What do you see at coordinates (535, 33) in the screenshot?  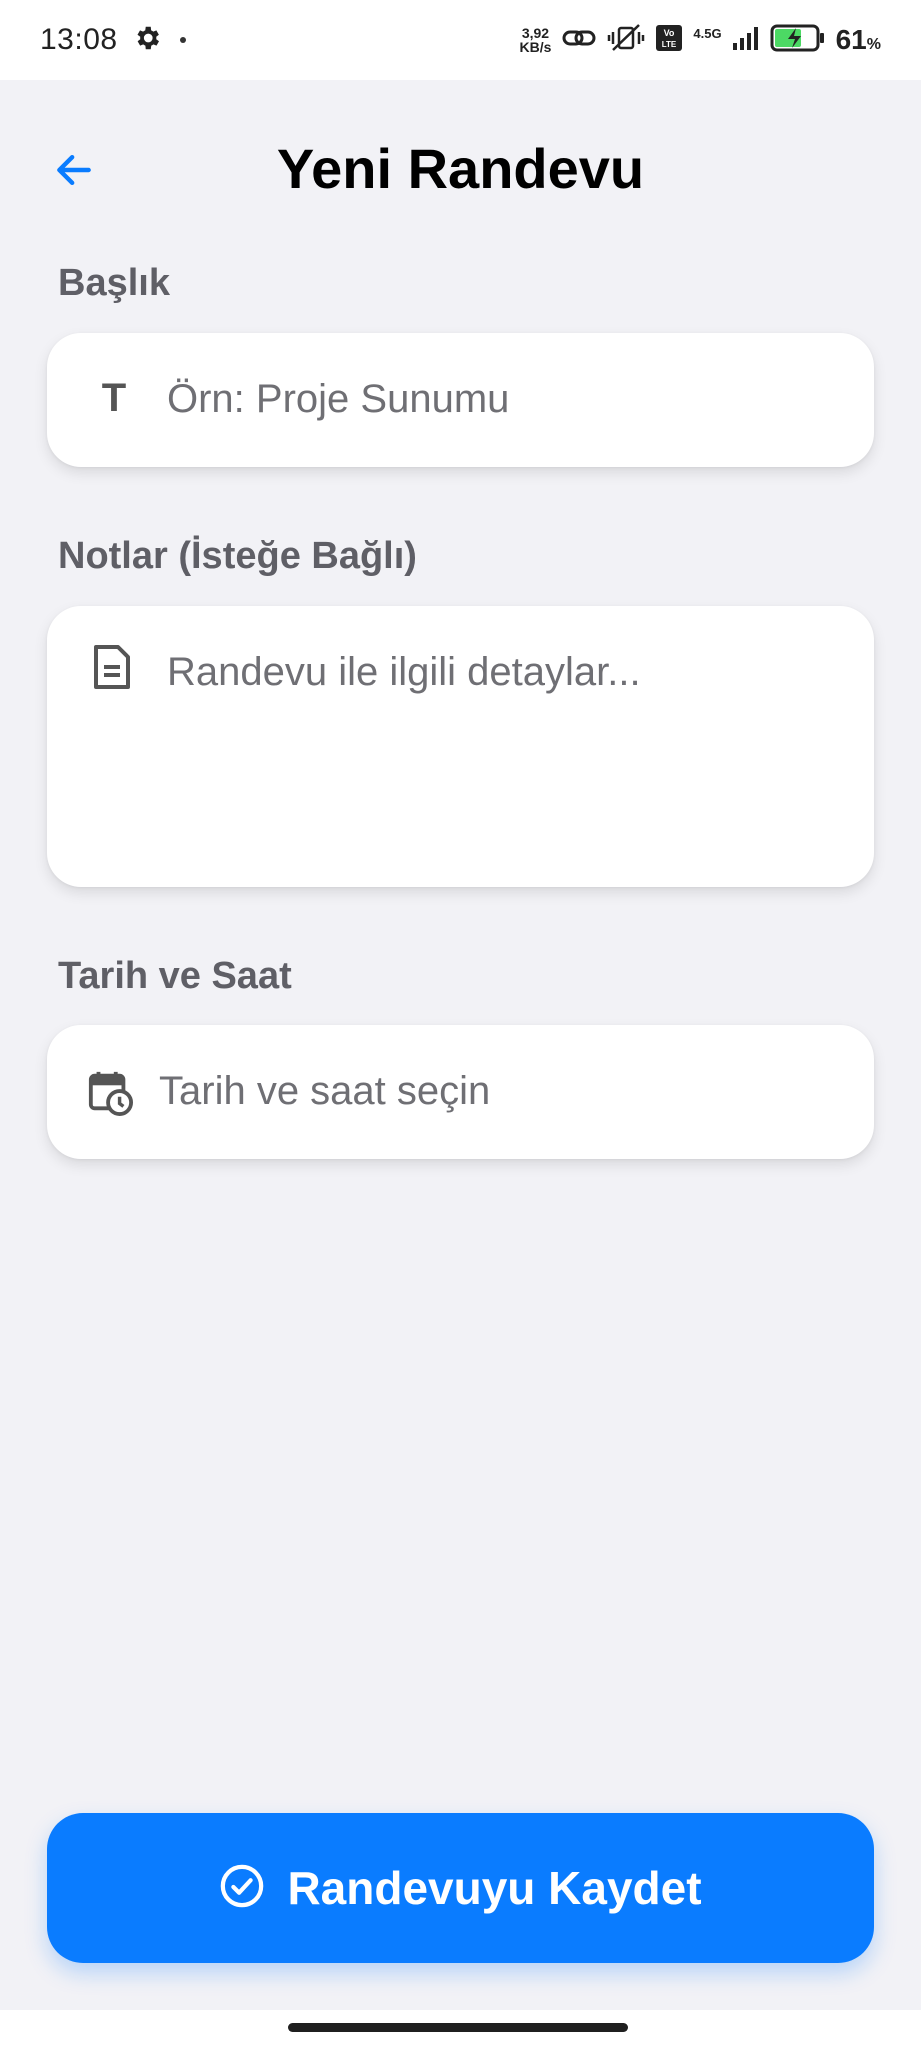 I see `network-speed-value: 3,92` at bounding box center [535, 33].